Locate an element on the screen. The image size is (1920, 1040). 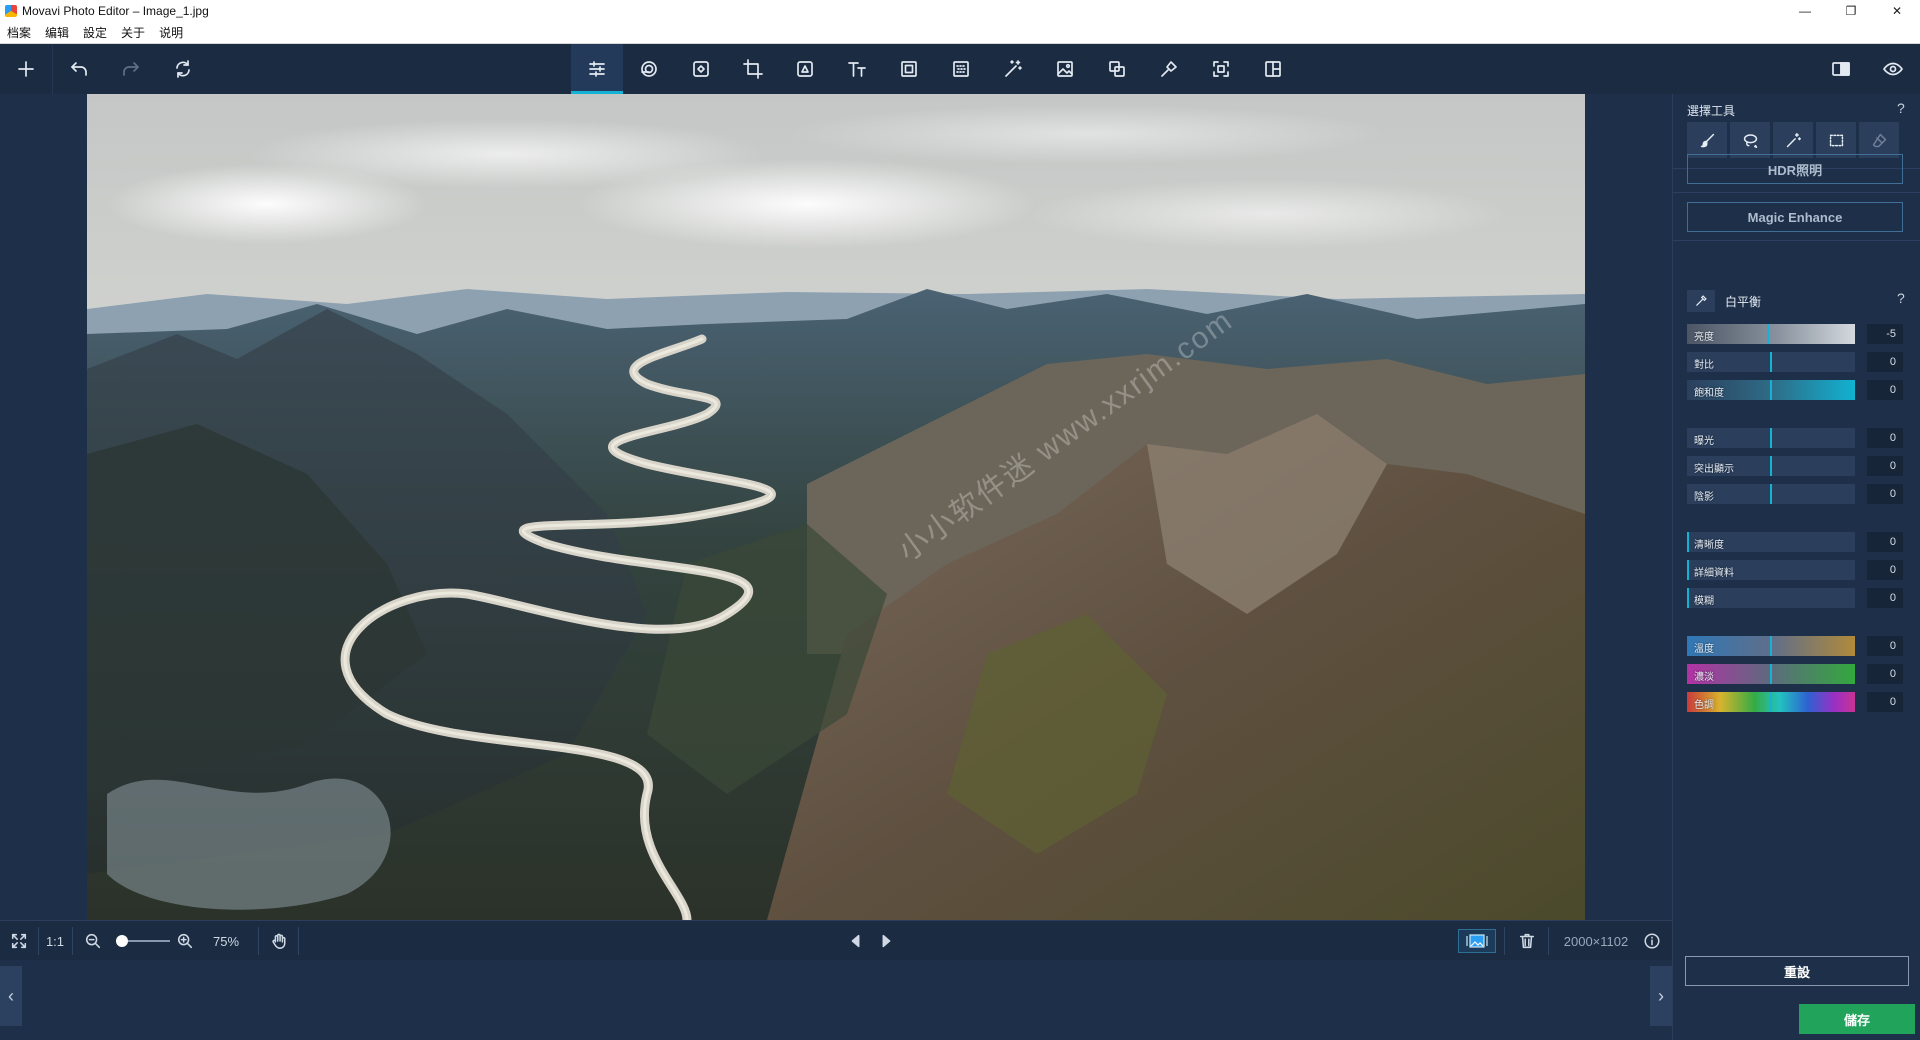
zoom-out-button is located at coordinates (93, 941).